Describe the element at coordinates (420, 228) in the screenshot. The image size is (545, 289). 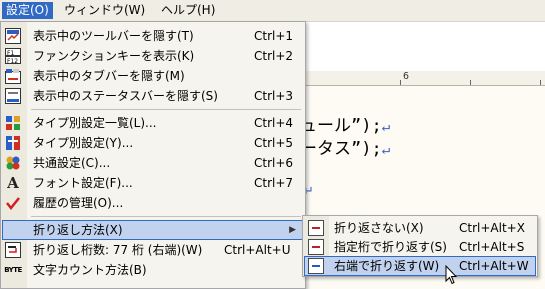
I see `submenu-item-no-wrap: 折り返さない(X) Ctrl+Alt+X` at that location.